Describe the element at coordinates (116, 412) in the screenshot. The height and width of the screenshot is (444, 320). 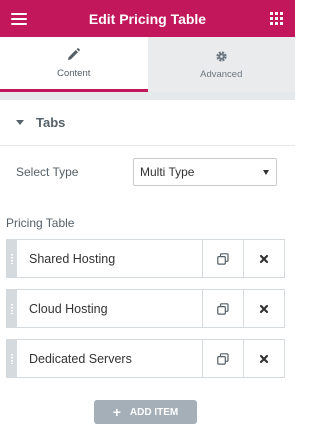
I see `plus-icon: +` at that location.